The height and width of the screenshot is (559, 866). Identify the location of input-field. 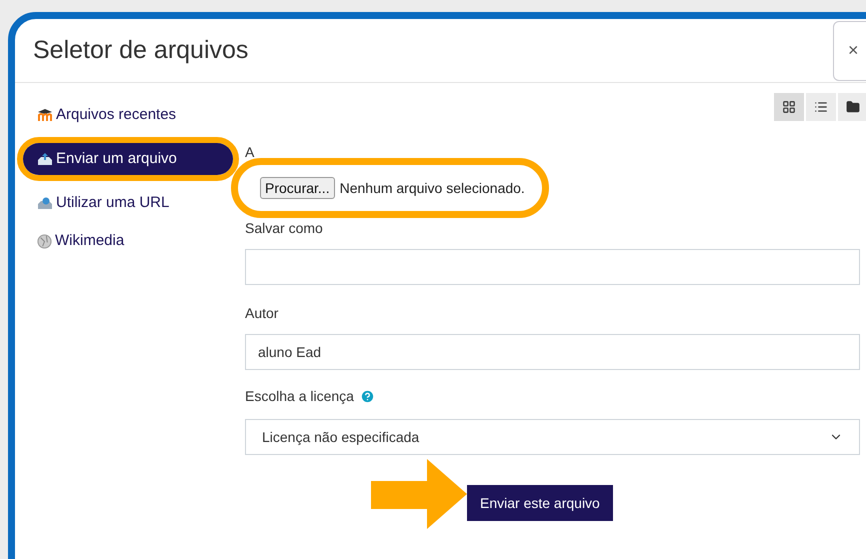
(552, 267).